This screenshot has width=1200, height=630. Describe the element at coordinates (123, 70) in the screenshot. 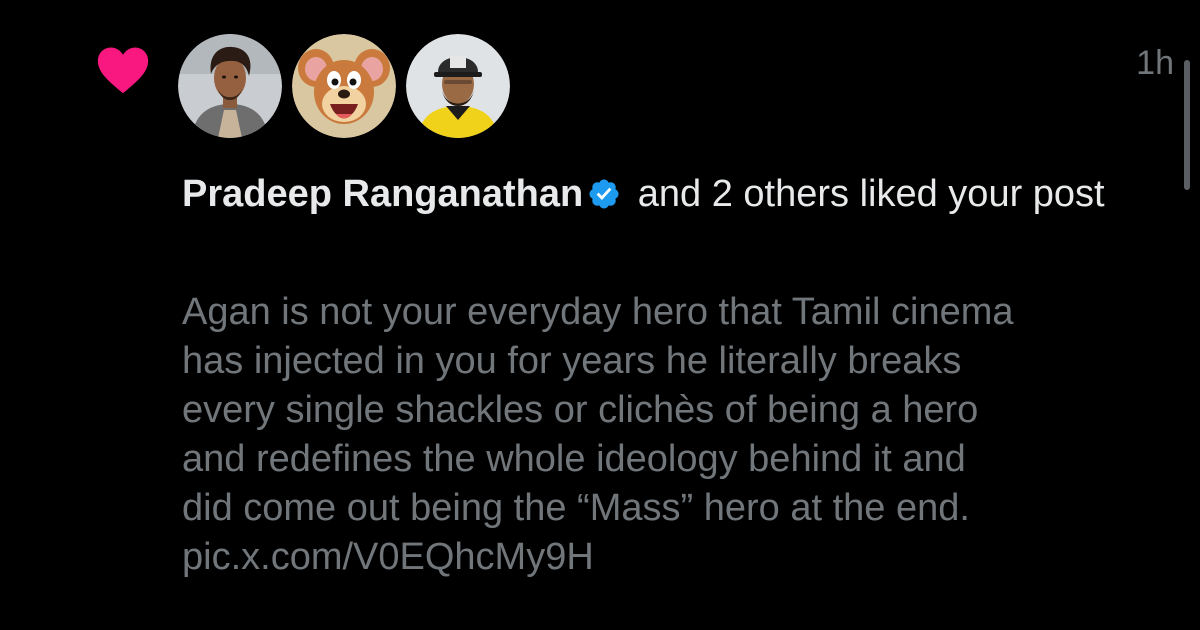

I see `heart-icon` at that location.